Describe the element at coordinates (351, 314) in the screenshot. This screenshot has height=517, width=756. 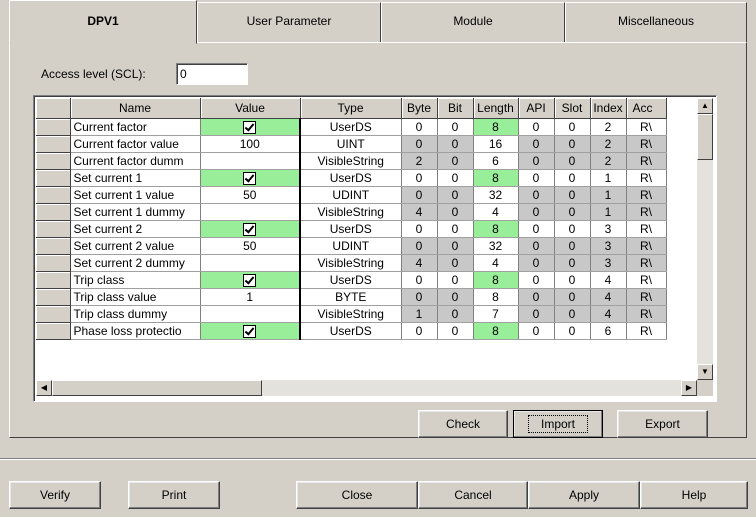
I see `table-row: Trip class dummy VisibleString 1 0 7 0 0 4 R\` at that location.